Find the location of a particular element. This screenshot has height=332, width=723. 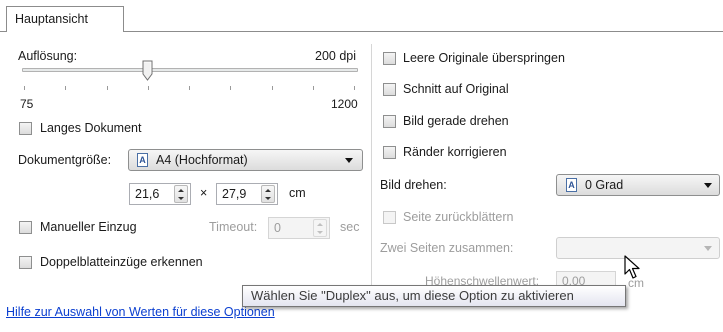

height-spinner-button is located at coordinates (268, 194).